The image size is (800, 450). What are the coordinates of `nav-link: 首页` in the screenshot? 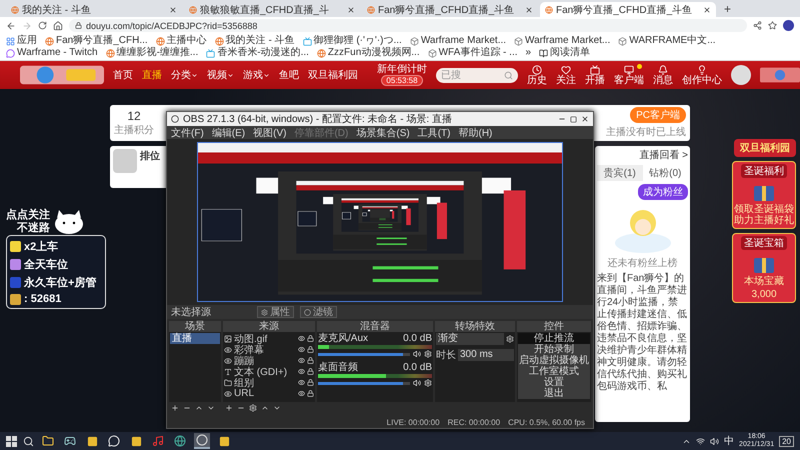 It's located at (123, 75).